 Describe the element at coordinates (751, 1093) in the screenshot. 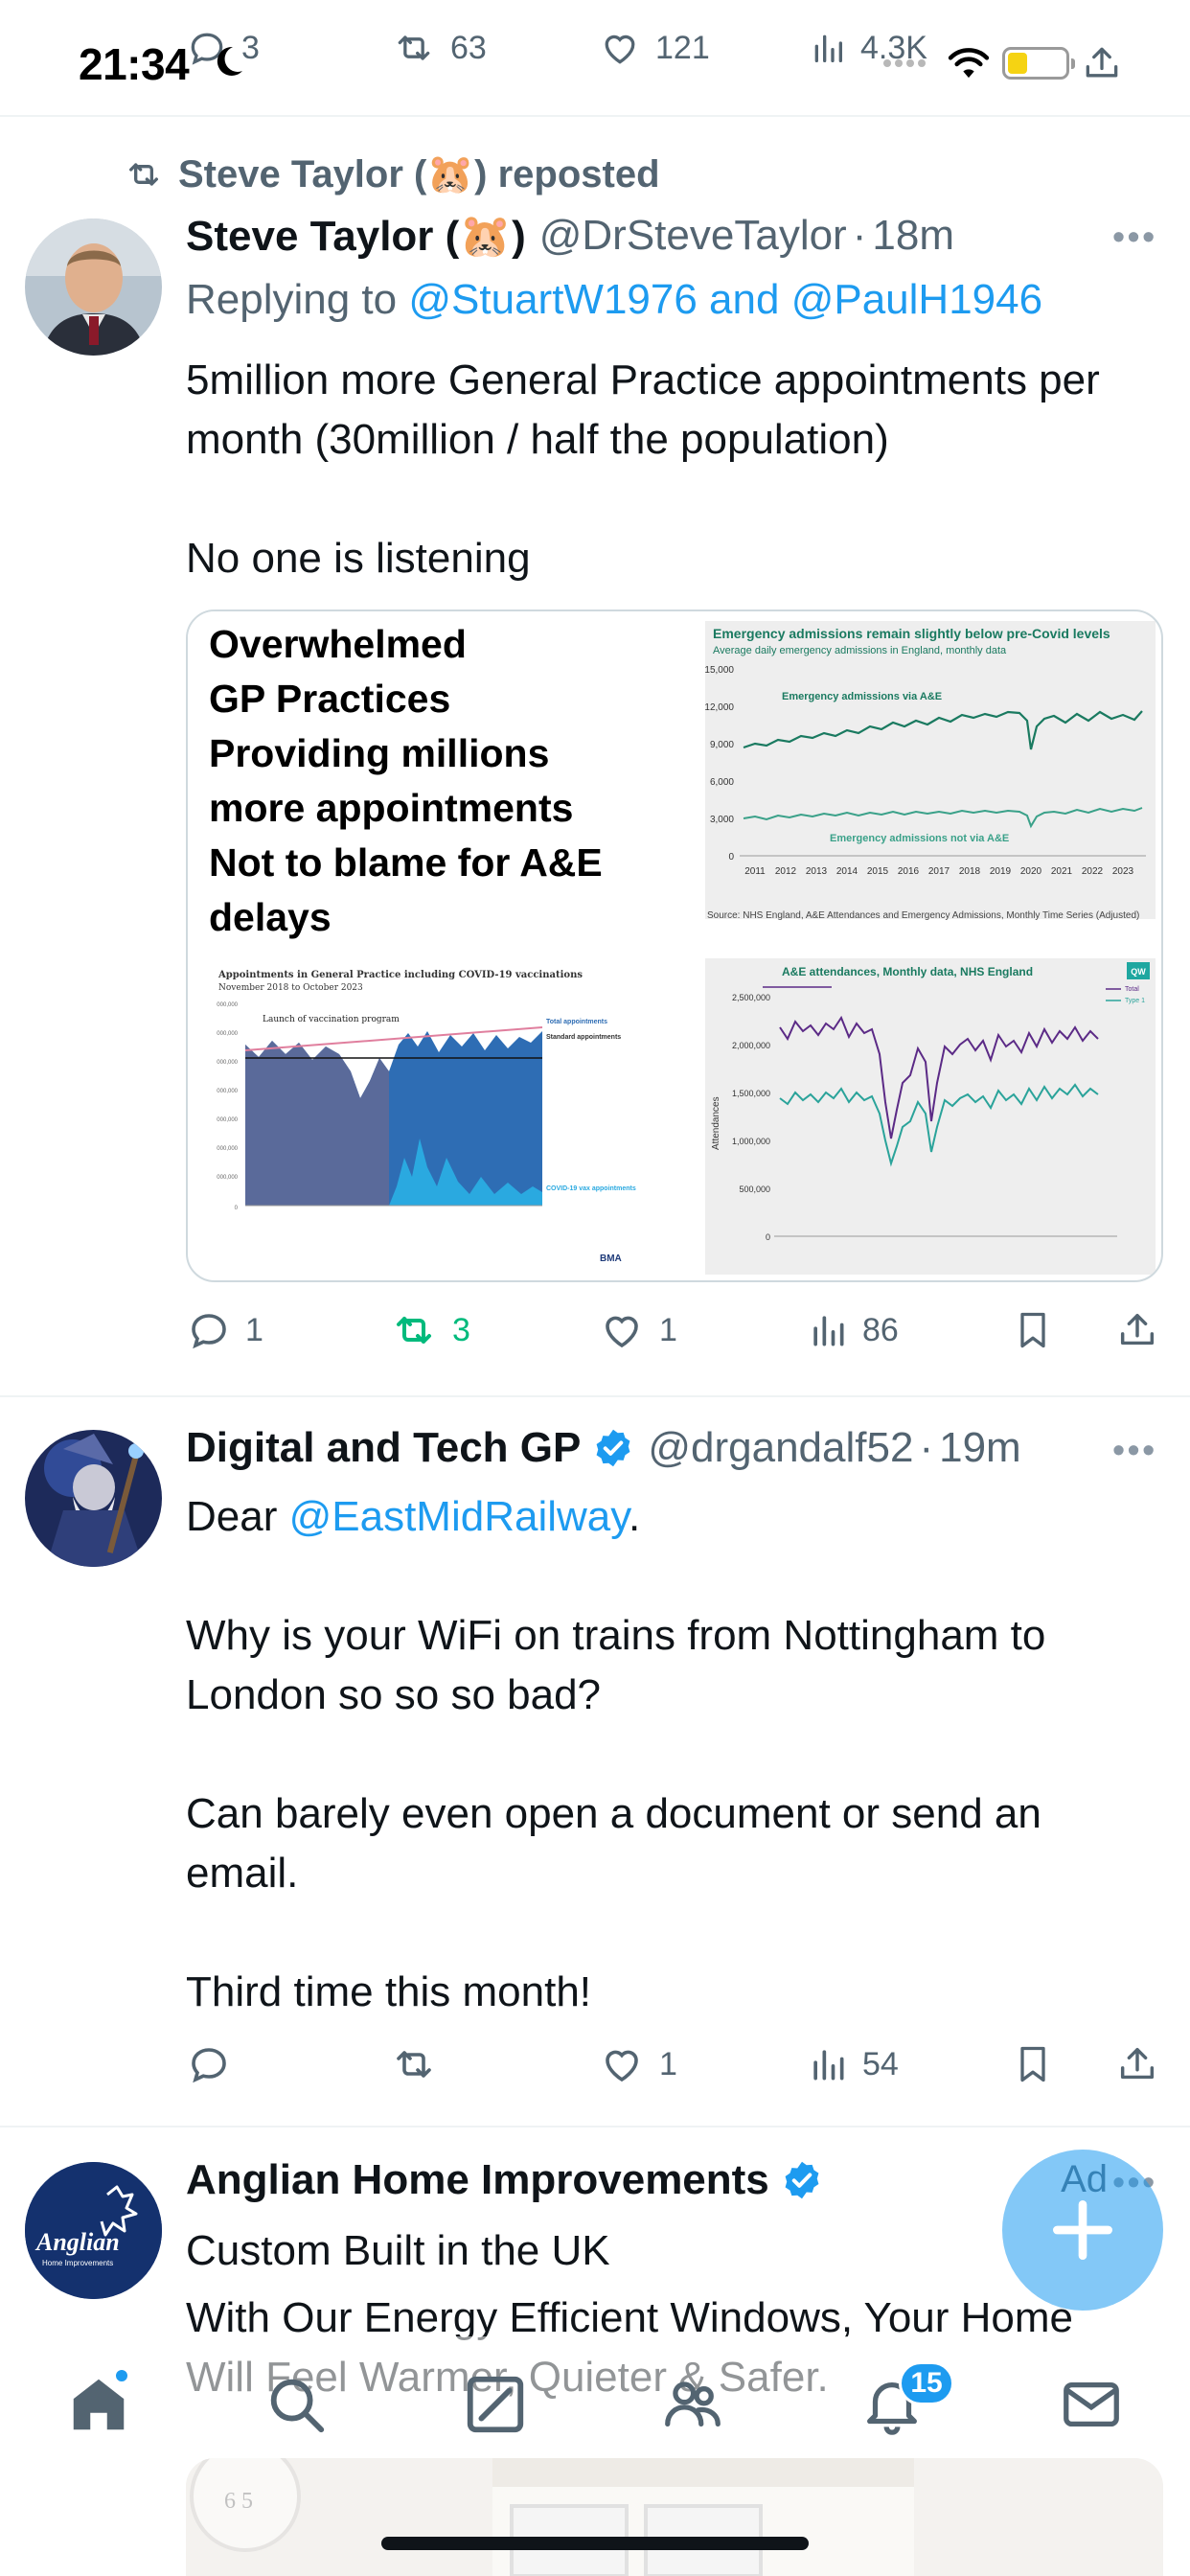

I see `svg-text: 1,500,000` at that location.